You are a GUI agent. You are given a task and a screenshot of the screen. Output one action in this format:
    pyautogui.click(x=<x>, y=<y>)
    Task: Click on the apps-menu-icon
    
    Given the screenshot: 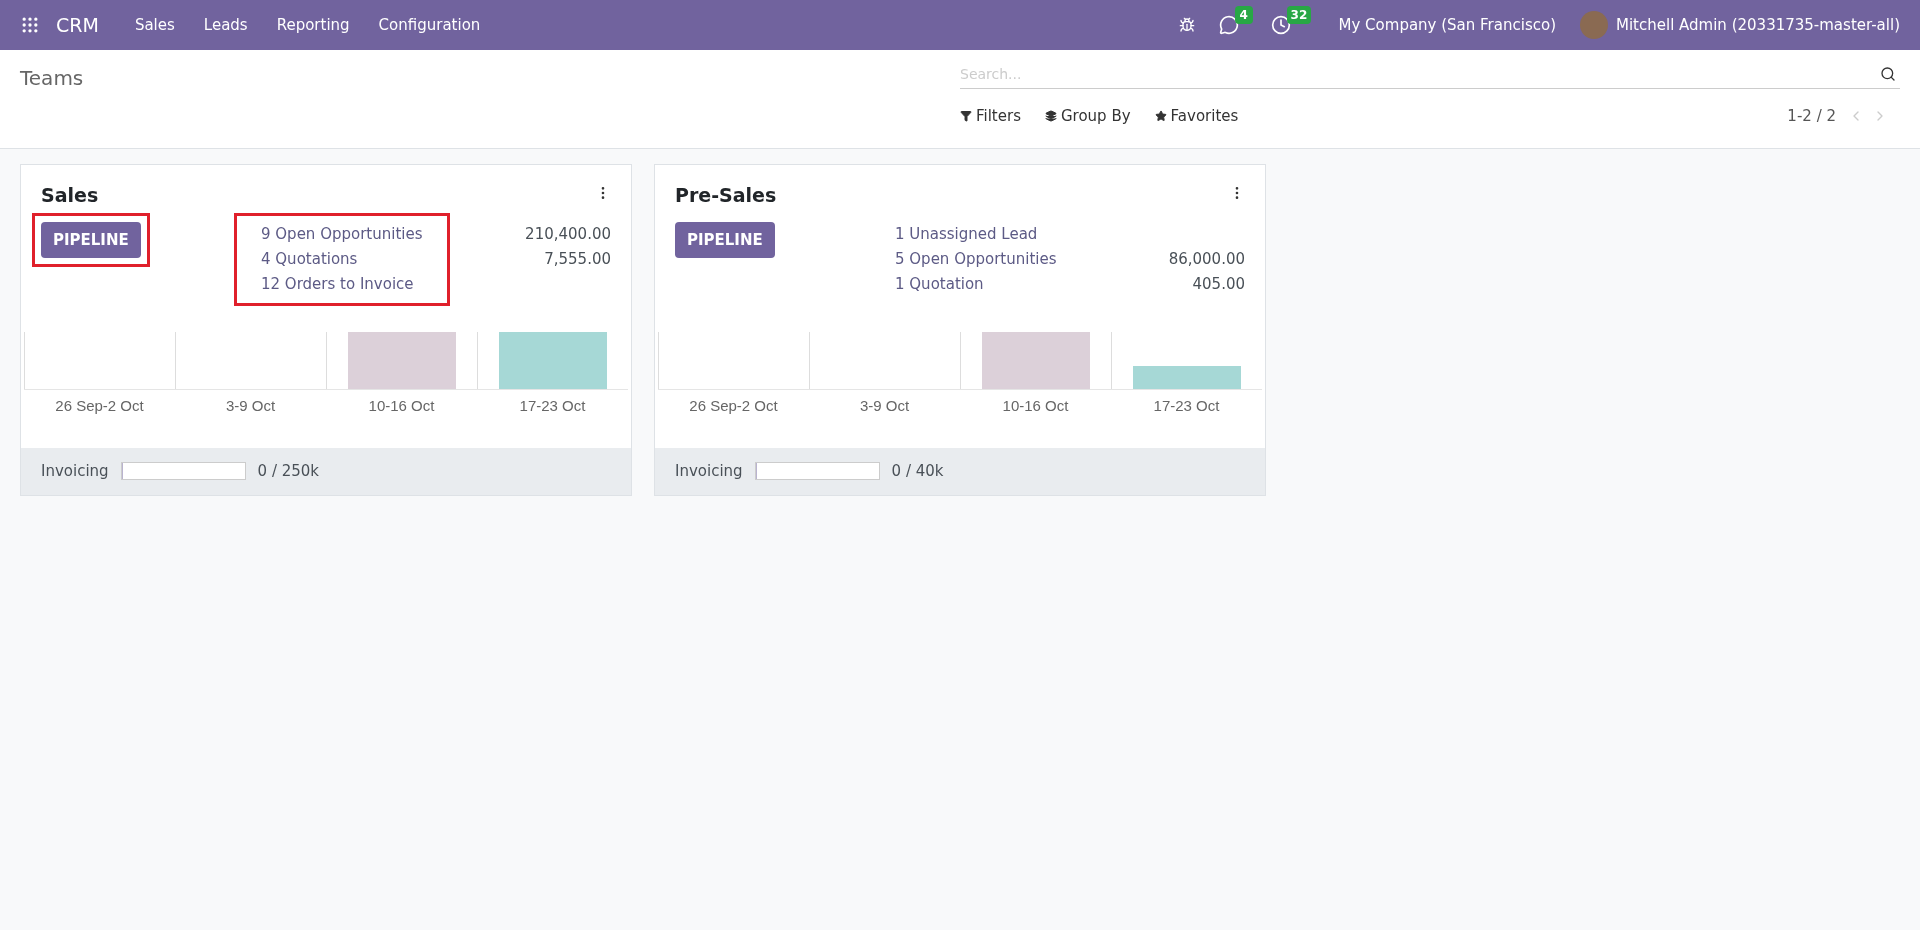 What is the action you would take?
    pyautogui.click(x=30, y=25)
    